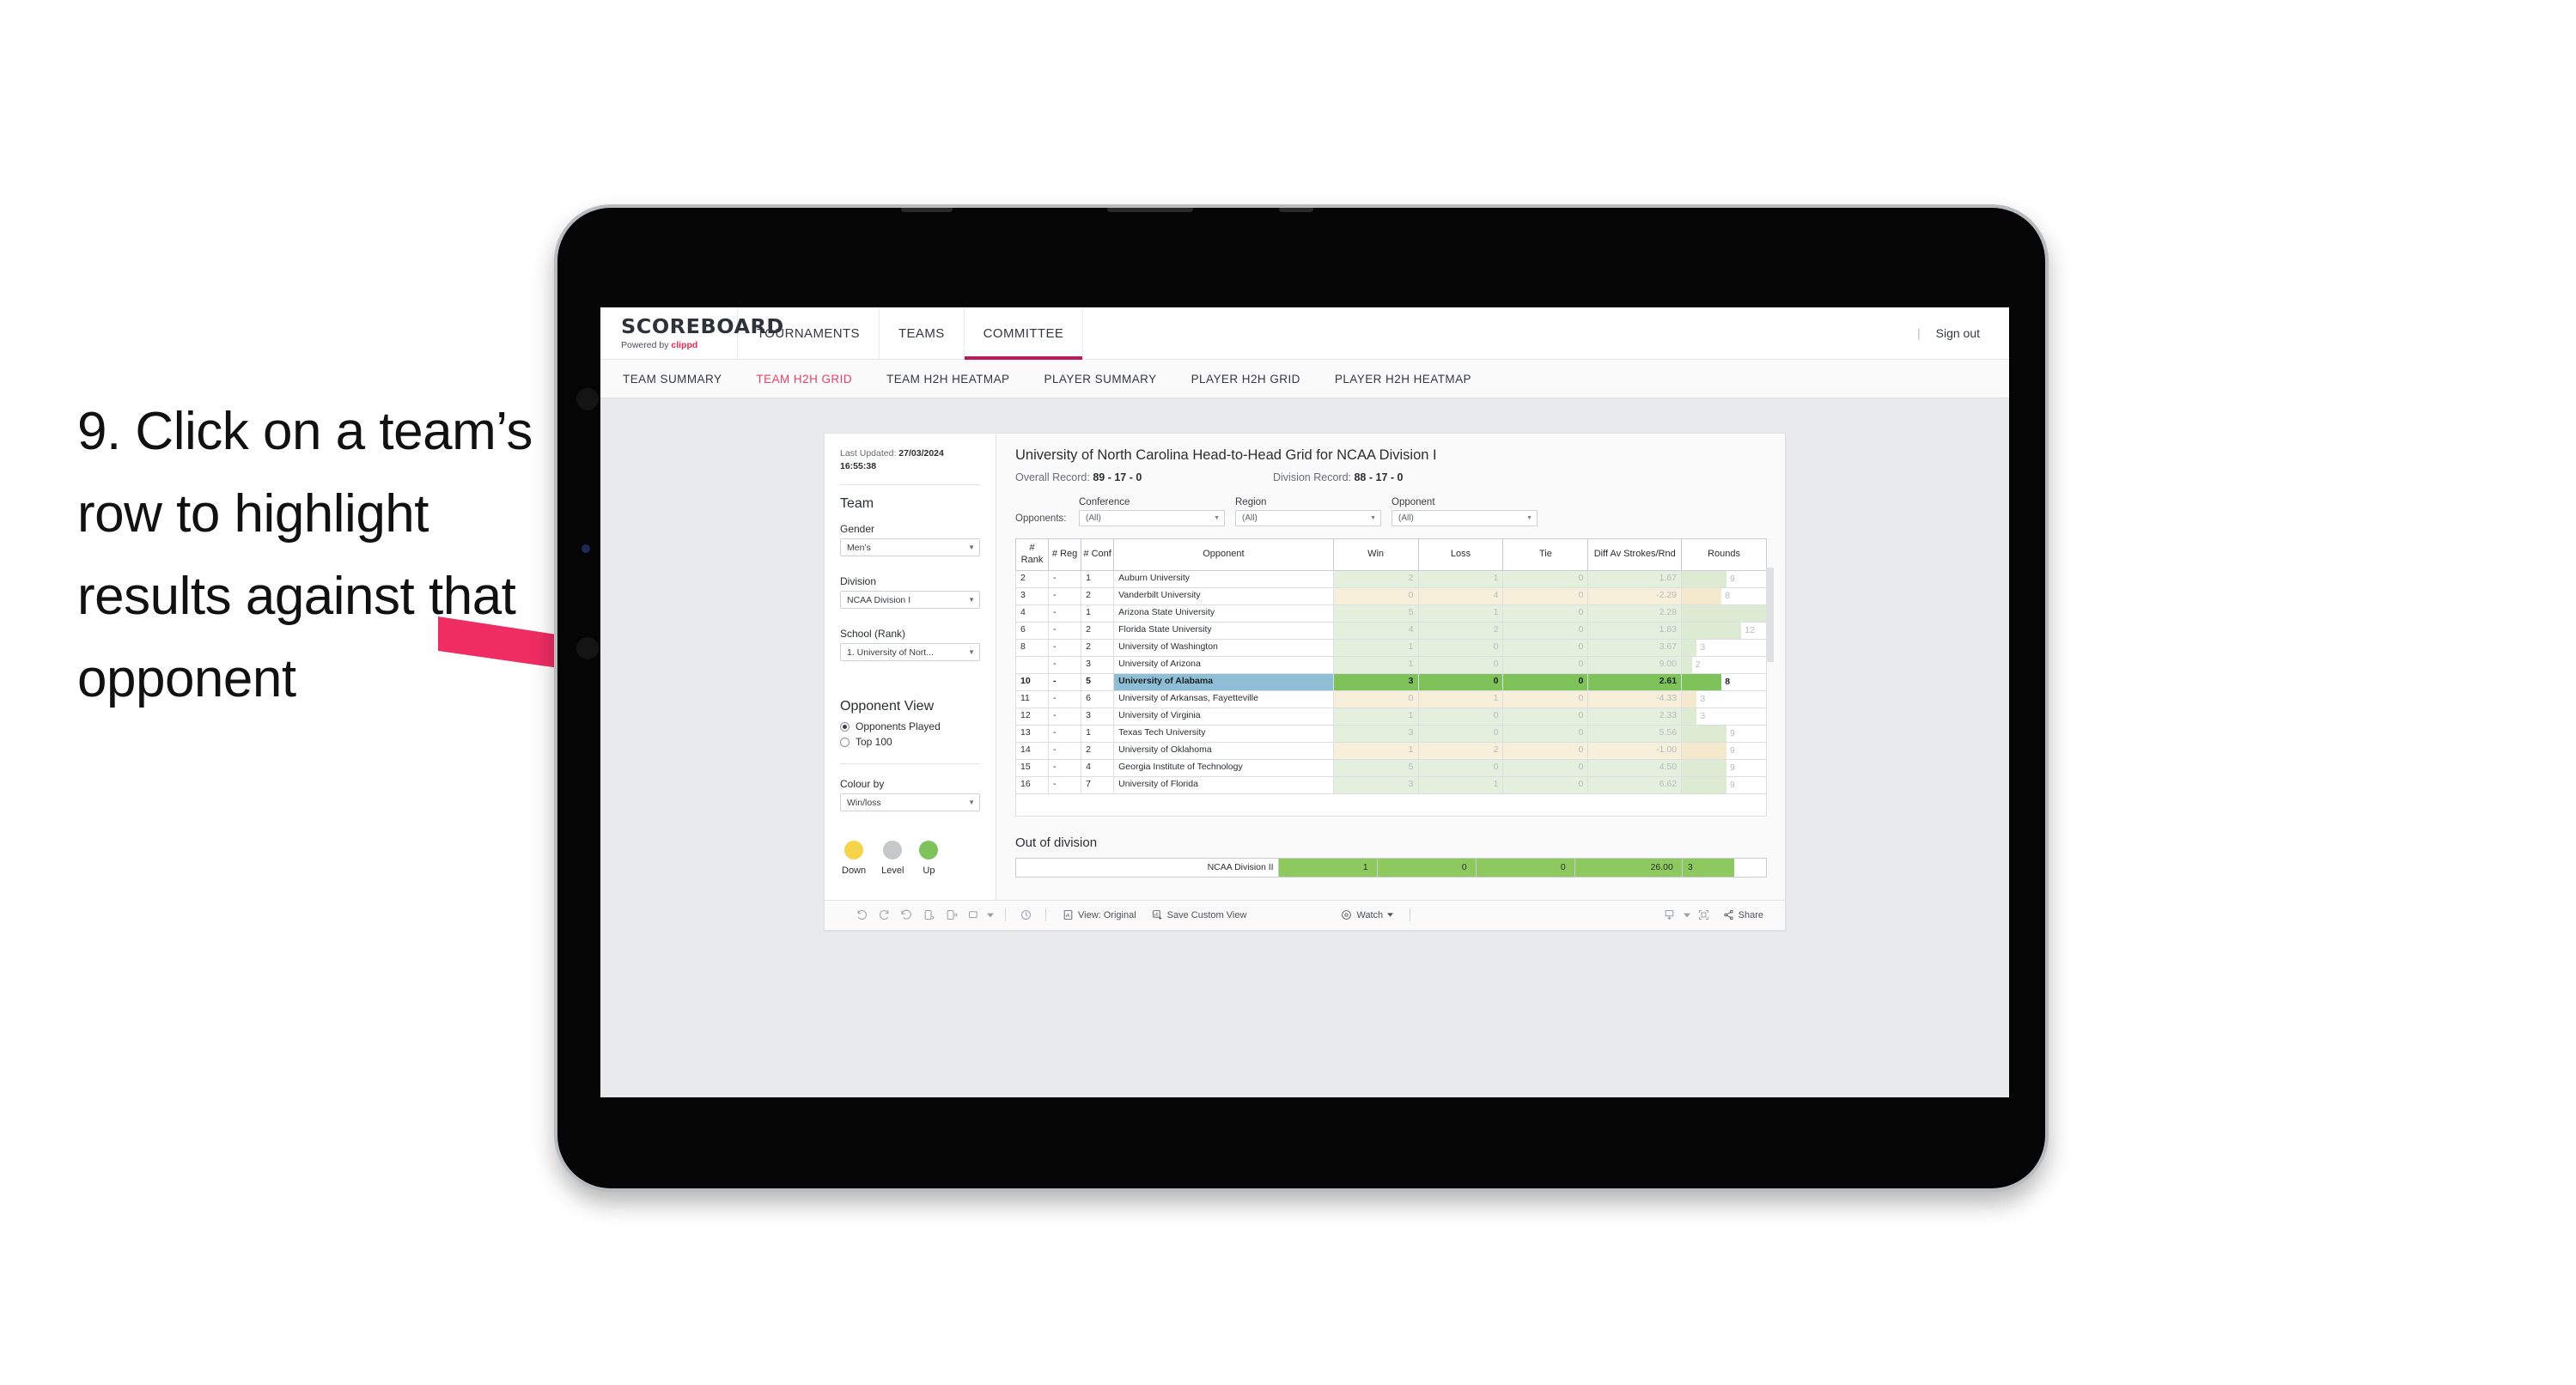  I want to click on table-row: 8-2 University of Washington 1 0 0 3.67 3, so click(1390, 647).